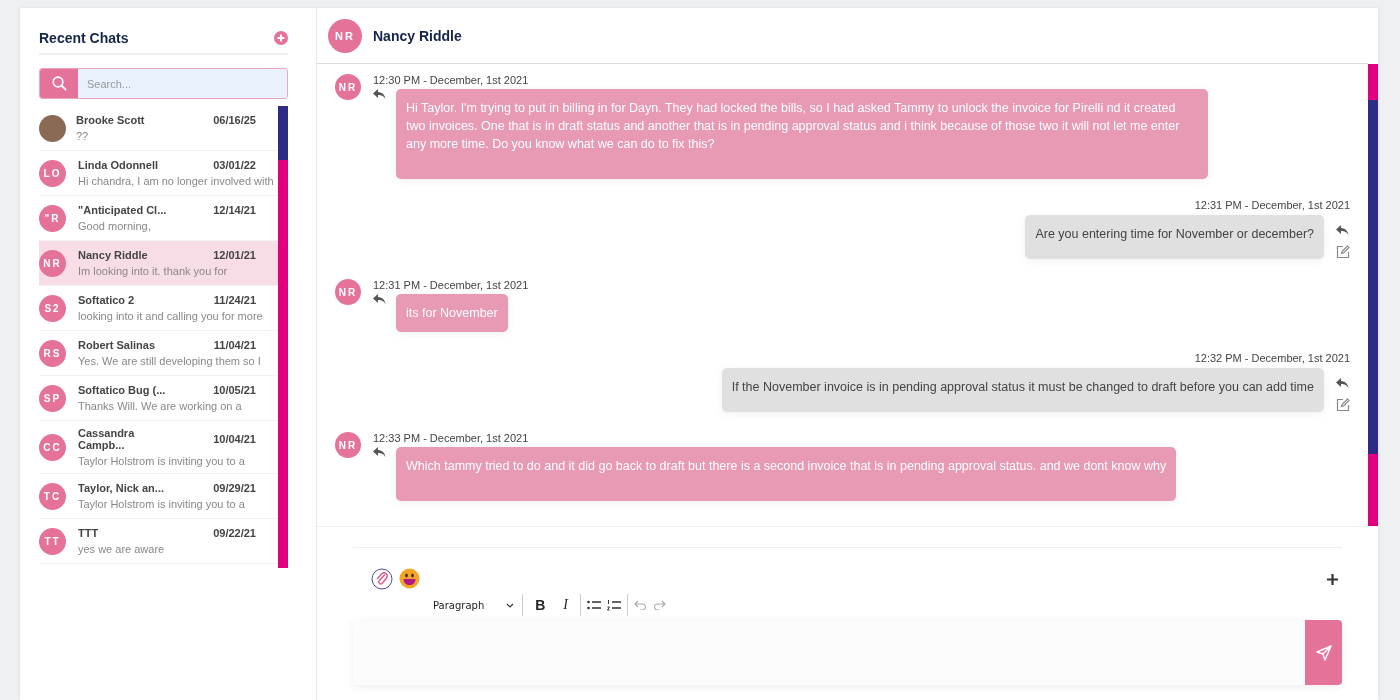  What do you see at coordinates (1174, 237) in the screenshot?
I see `message-bubble: Are you entering time for November or december?` at bounding box center [1174, 237].